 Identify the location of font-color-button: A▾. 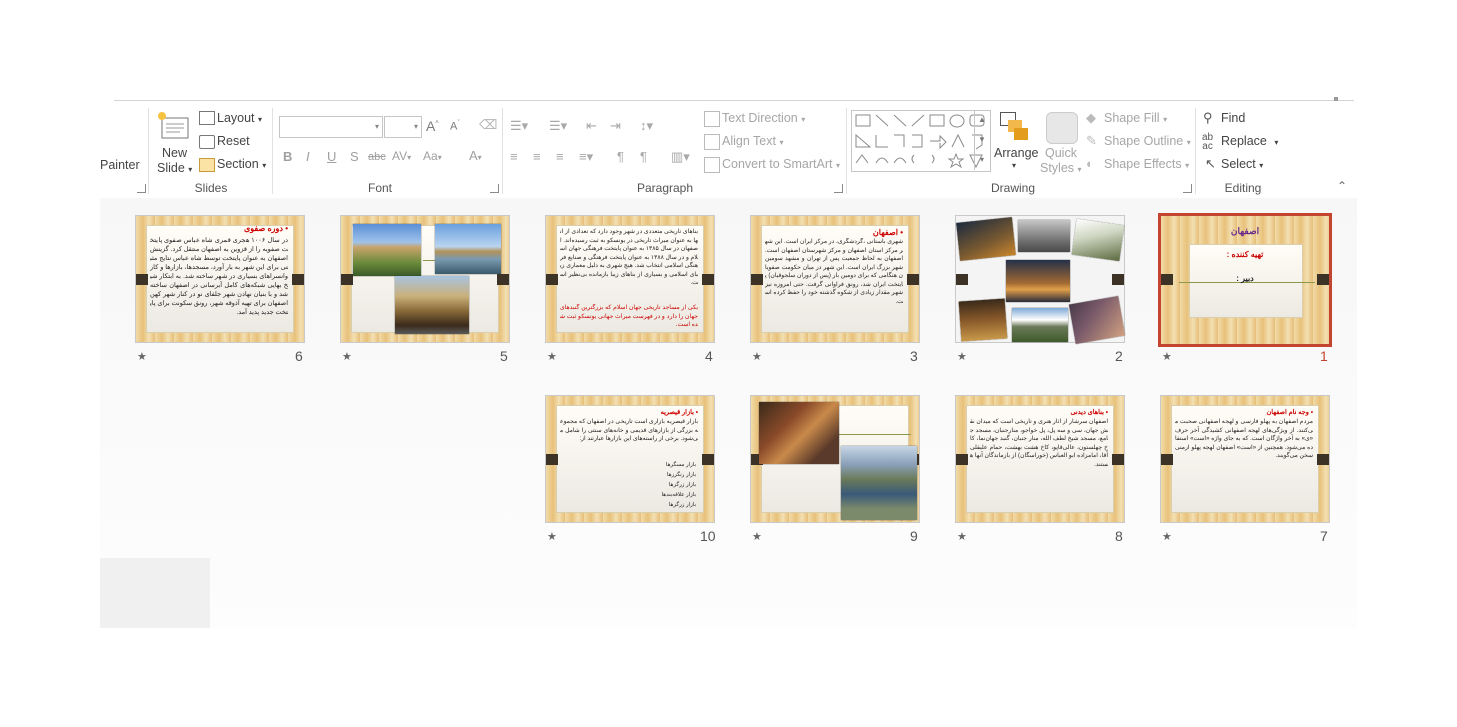
(475, 155).